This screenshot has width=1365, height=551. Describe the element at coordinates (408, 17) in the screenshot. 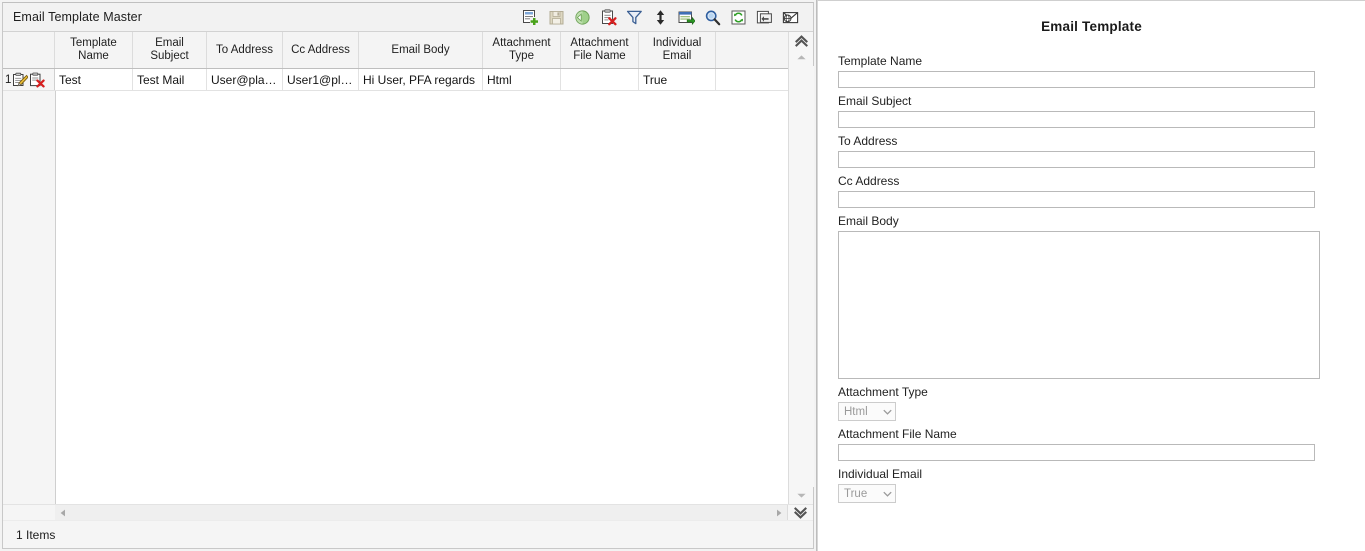

I see `window-titlebar: Email Template Master` at that location.